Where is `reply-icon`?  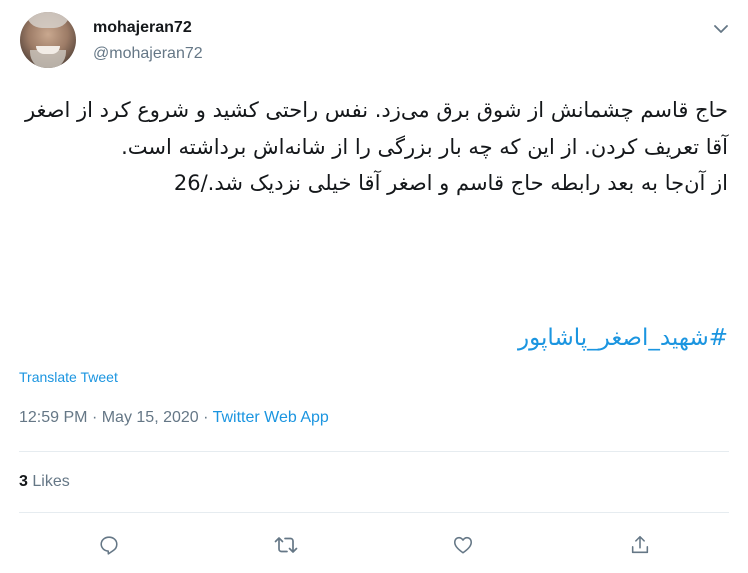
reply-icon is located at coordinates (109, 545).